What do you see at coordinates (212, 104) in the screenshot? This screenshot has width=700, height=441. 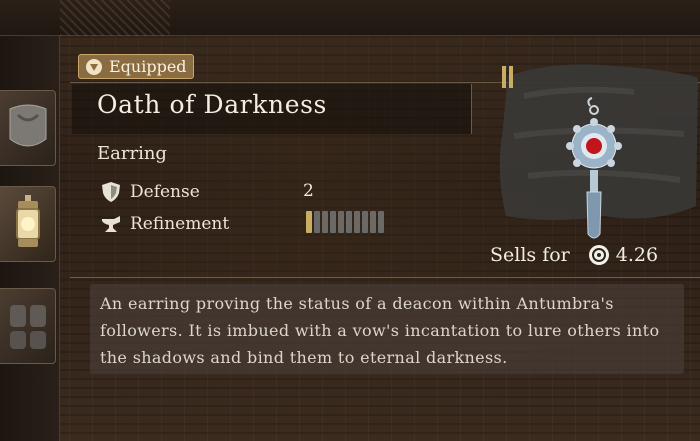 I see `item-name: Oath of Darkness` at bounding box center [212, 104].